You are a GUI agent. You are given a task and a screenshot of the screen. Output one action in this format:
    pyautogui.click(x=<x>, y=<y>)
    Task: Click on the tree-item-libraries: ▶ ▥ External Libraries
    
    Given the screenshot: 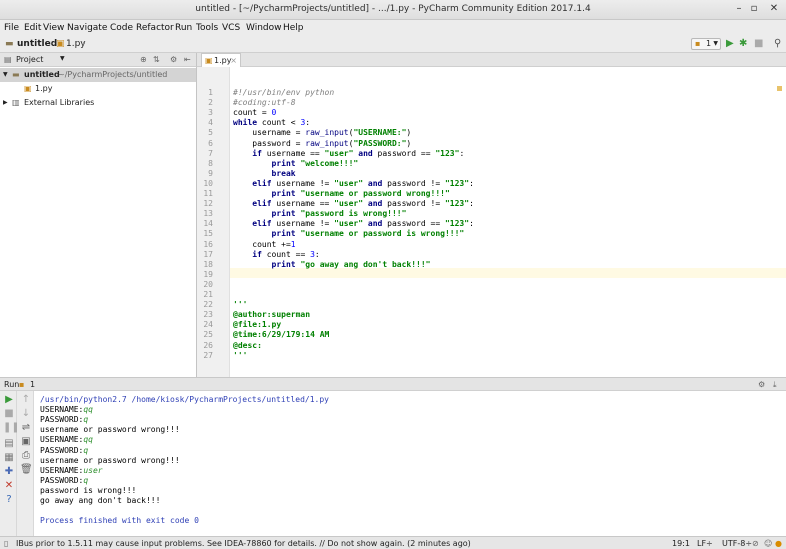 What is the action you would take?
    pyautogui.click(x=98, y=103)
    